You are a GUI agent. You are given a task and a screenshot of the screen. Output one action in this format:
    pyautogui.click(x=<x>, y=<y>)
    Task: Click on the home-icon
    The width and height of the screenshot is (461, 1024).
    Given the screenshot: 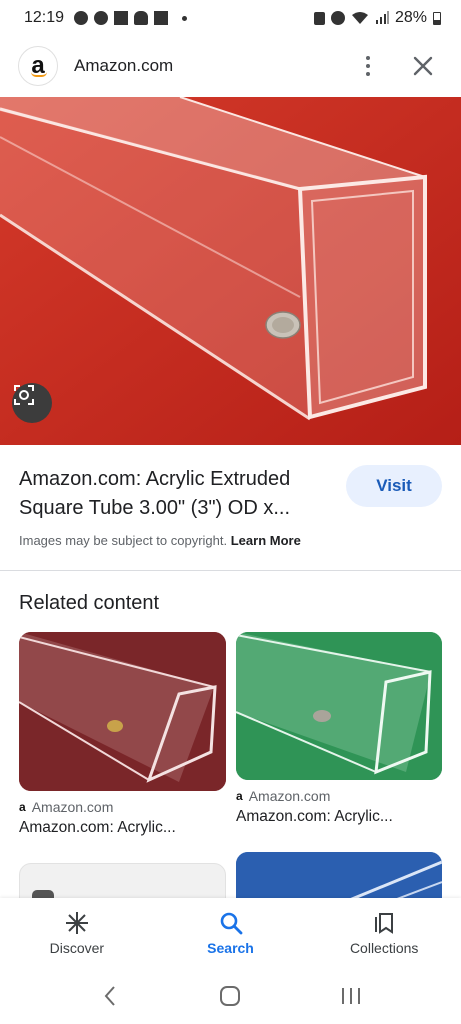 What is the action you would take?
    pyautogui.click(x=230, y=996)
    